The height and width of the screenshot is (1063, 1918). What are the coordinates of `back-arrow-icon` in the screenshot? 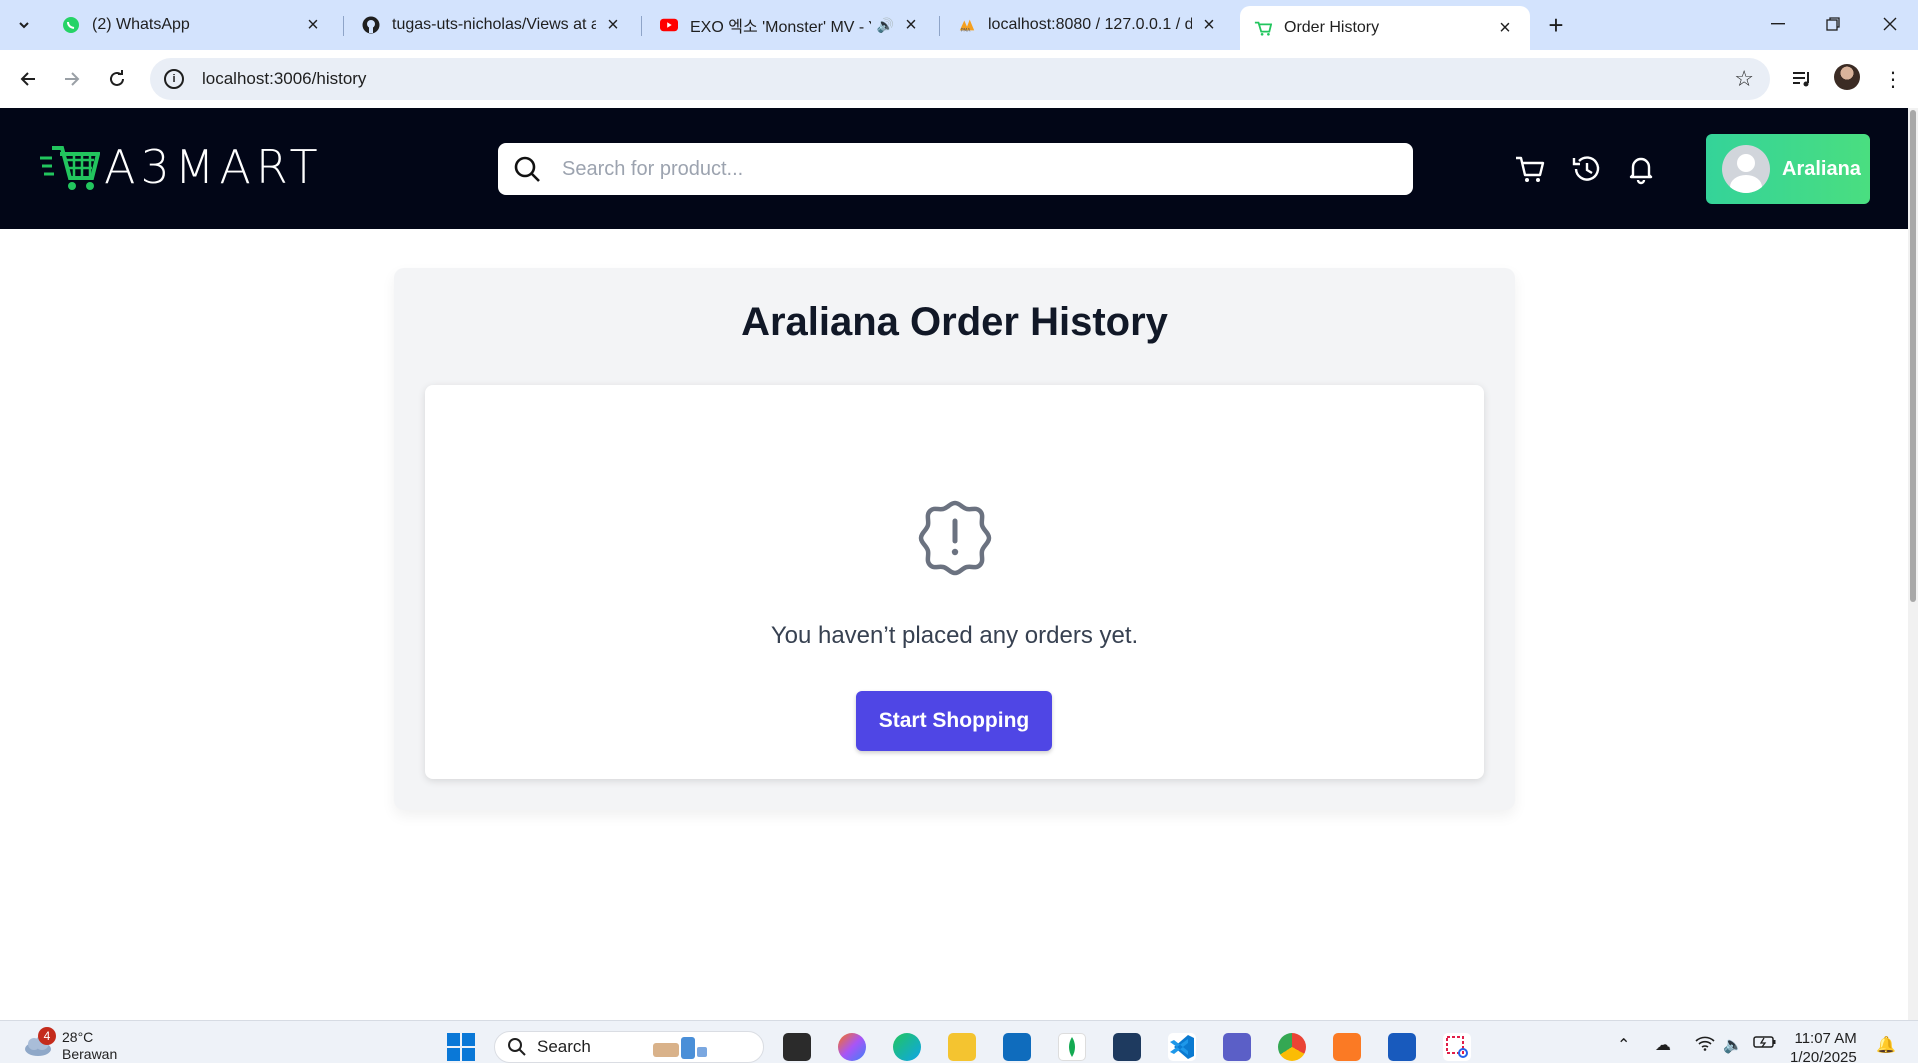 It's located at (28, 79).